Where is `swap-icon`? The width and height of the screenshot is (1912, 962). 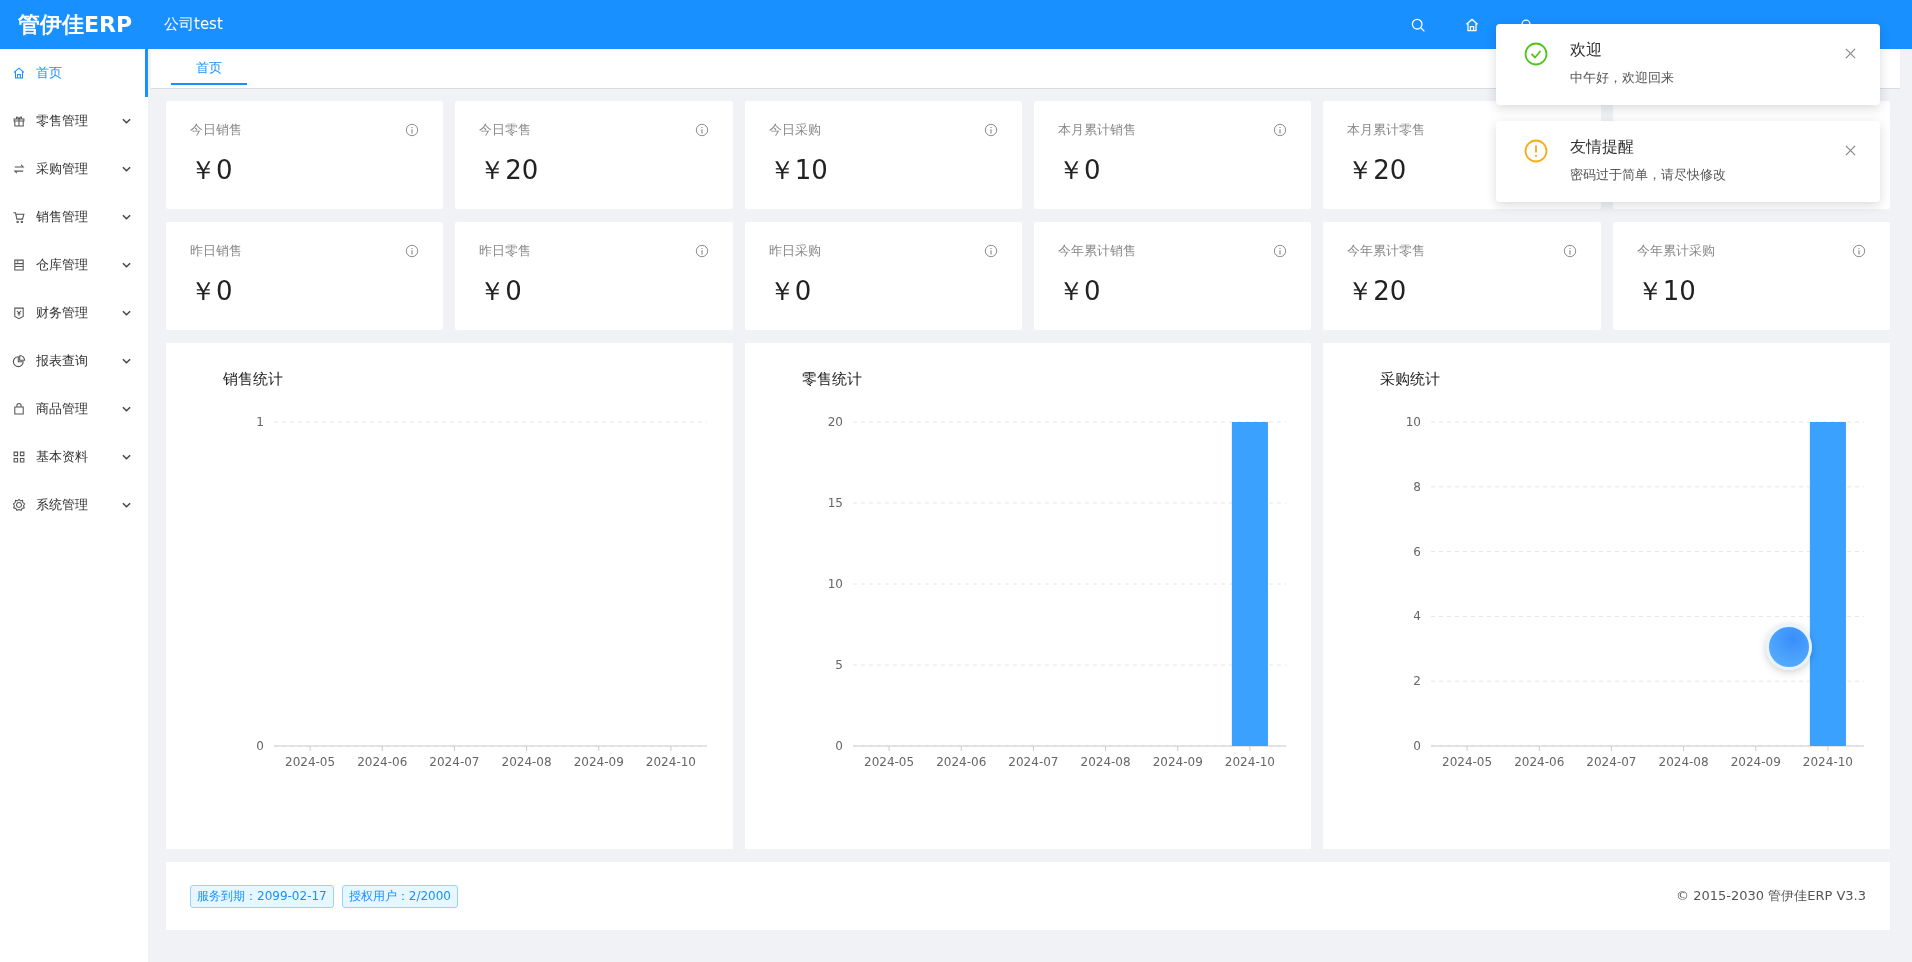
swap-icon is located at coordinates (19, 169).